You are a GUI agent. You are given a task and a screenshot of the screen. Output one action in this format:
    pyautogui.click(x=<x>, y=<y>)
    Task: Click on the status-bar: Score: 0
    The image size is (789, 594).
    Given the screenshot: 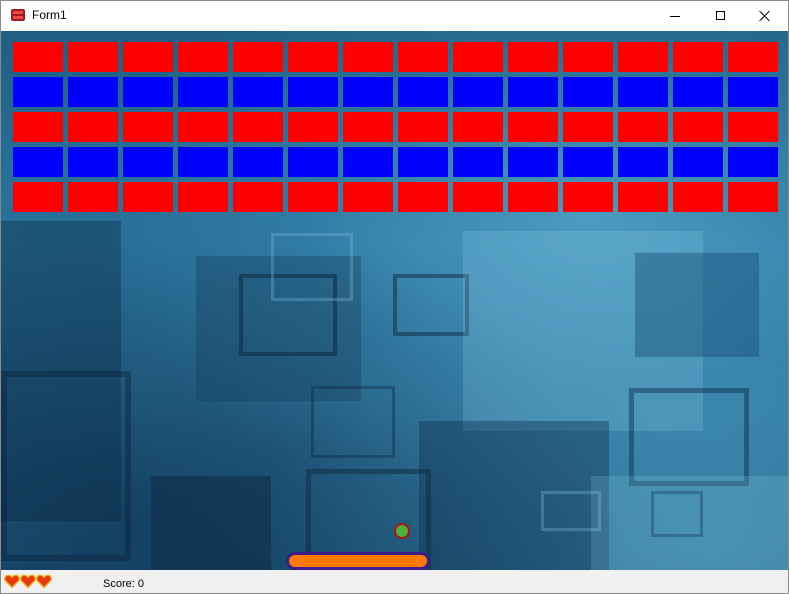 What is the action you would take?
    pyautogui.click(x=394, y=581)
    